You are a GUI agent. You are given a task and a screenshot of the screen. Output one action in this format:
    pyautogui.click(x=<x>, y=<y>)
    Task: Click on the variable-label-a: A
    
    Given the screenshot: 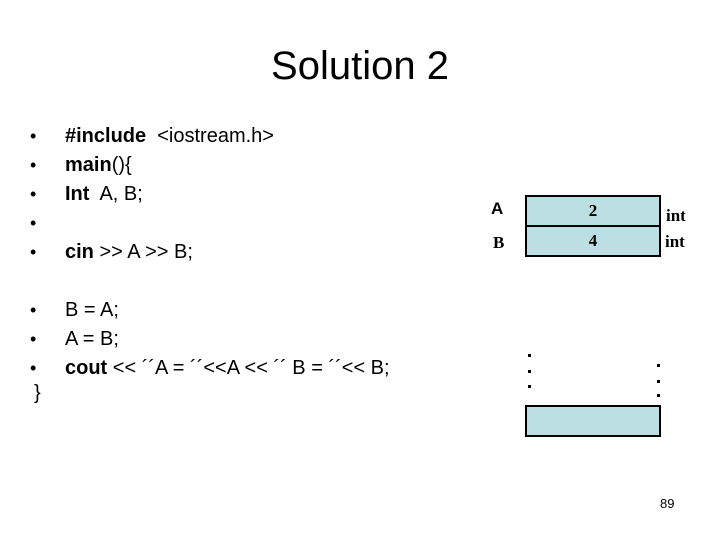 What is the action you would take?
    pyautogui.click(x=497, y=208)
    